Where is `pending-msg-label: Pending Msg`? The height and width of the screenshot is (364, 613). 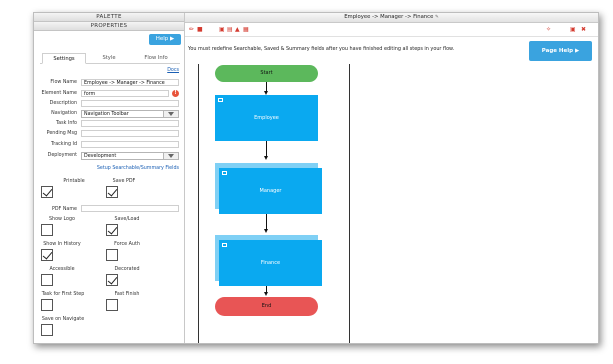
pending-msg-label: Pending Msg is located at coordinates (61, 133).